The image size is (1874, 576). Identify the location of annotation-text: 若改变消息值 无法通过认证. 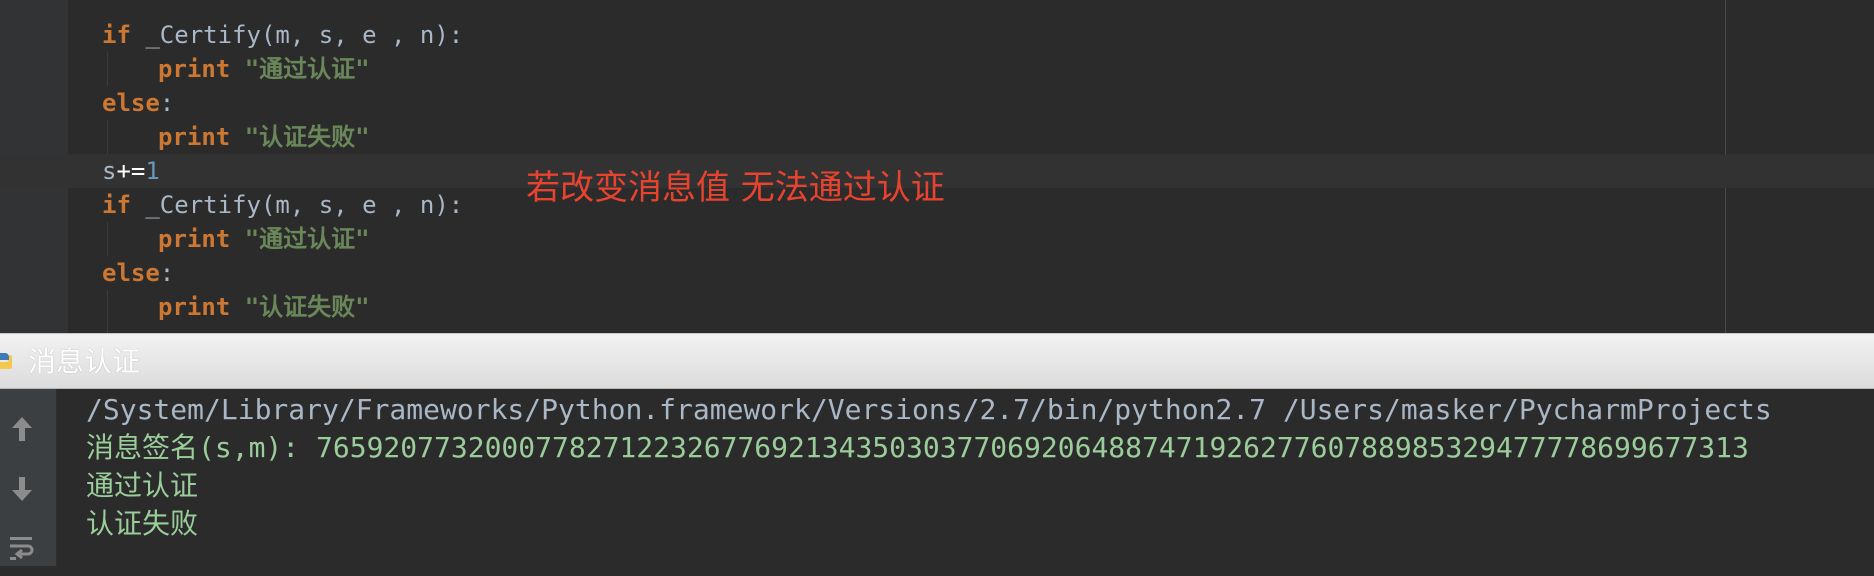
(735, 188).